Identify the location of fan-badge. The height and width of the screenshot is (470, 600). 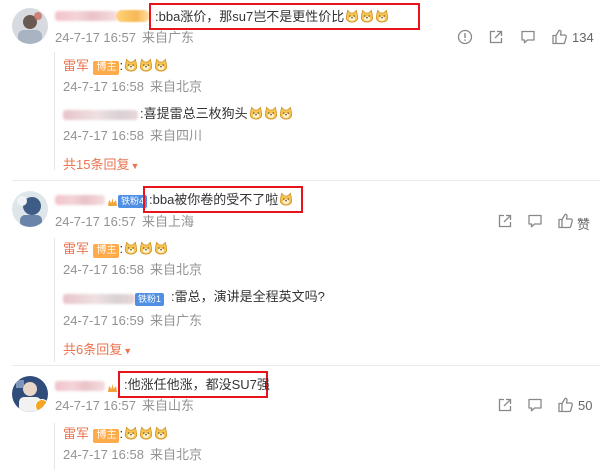
(133, 16).